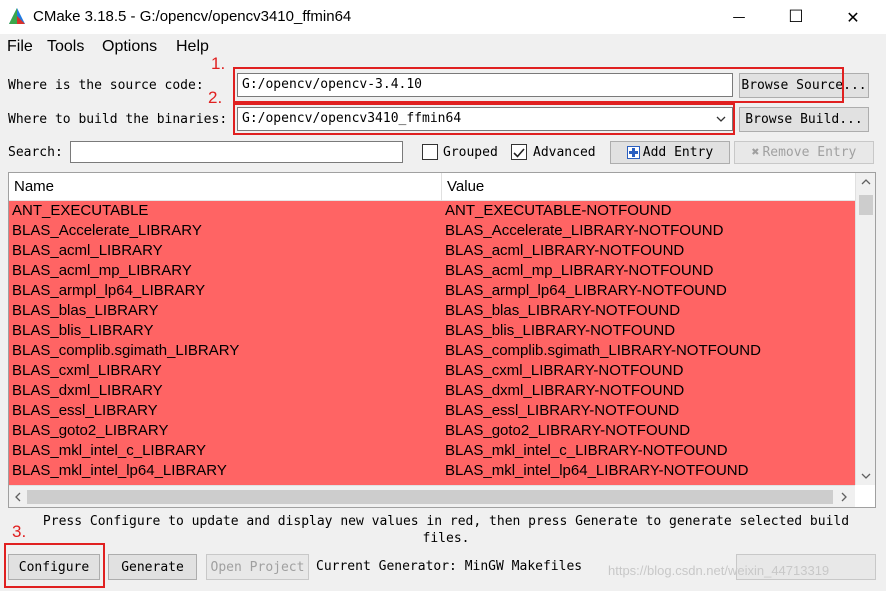 Image resolution: width=886 pixels, height=591 pixels. I want to click on annotation-label-2: 2., so click(215, 97).